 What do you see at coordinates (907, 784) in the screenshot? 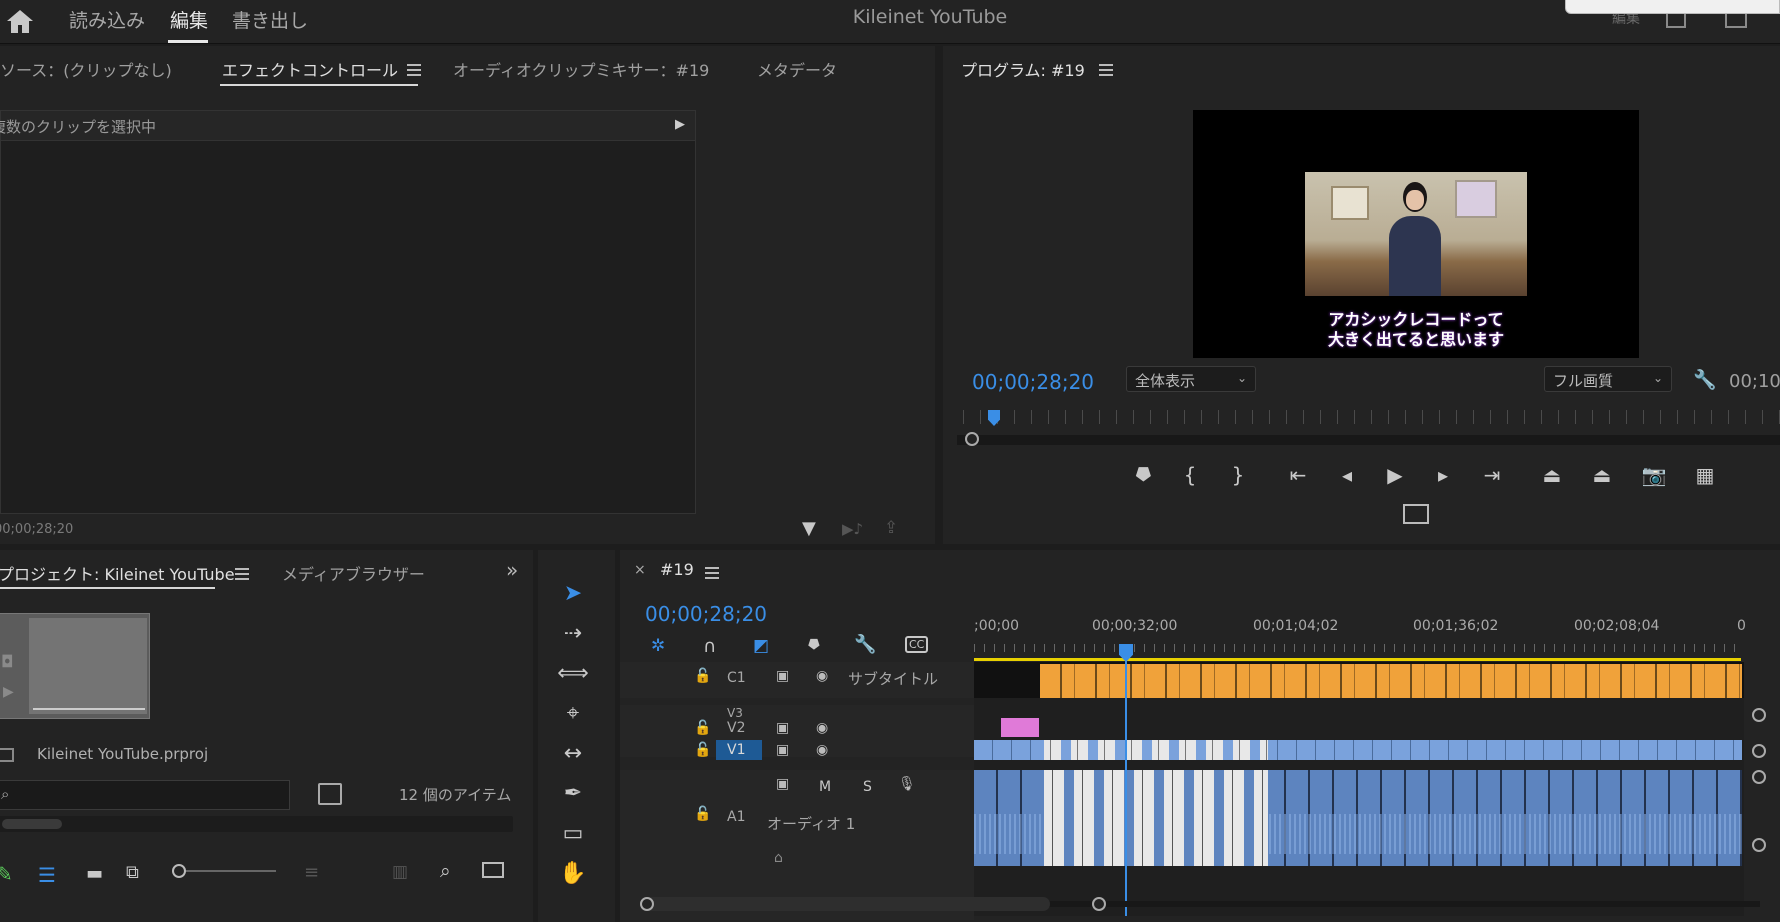
I see `microphone-icon: 🎙` at bounding box center [907, 784].